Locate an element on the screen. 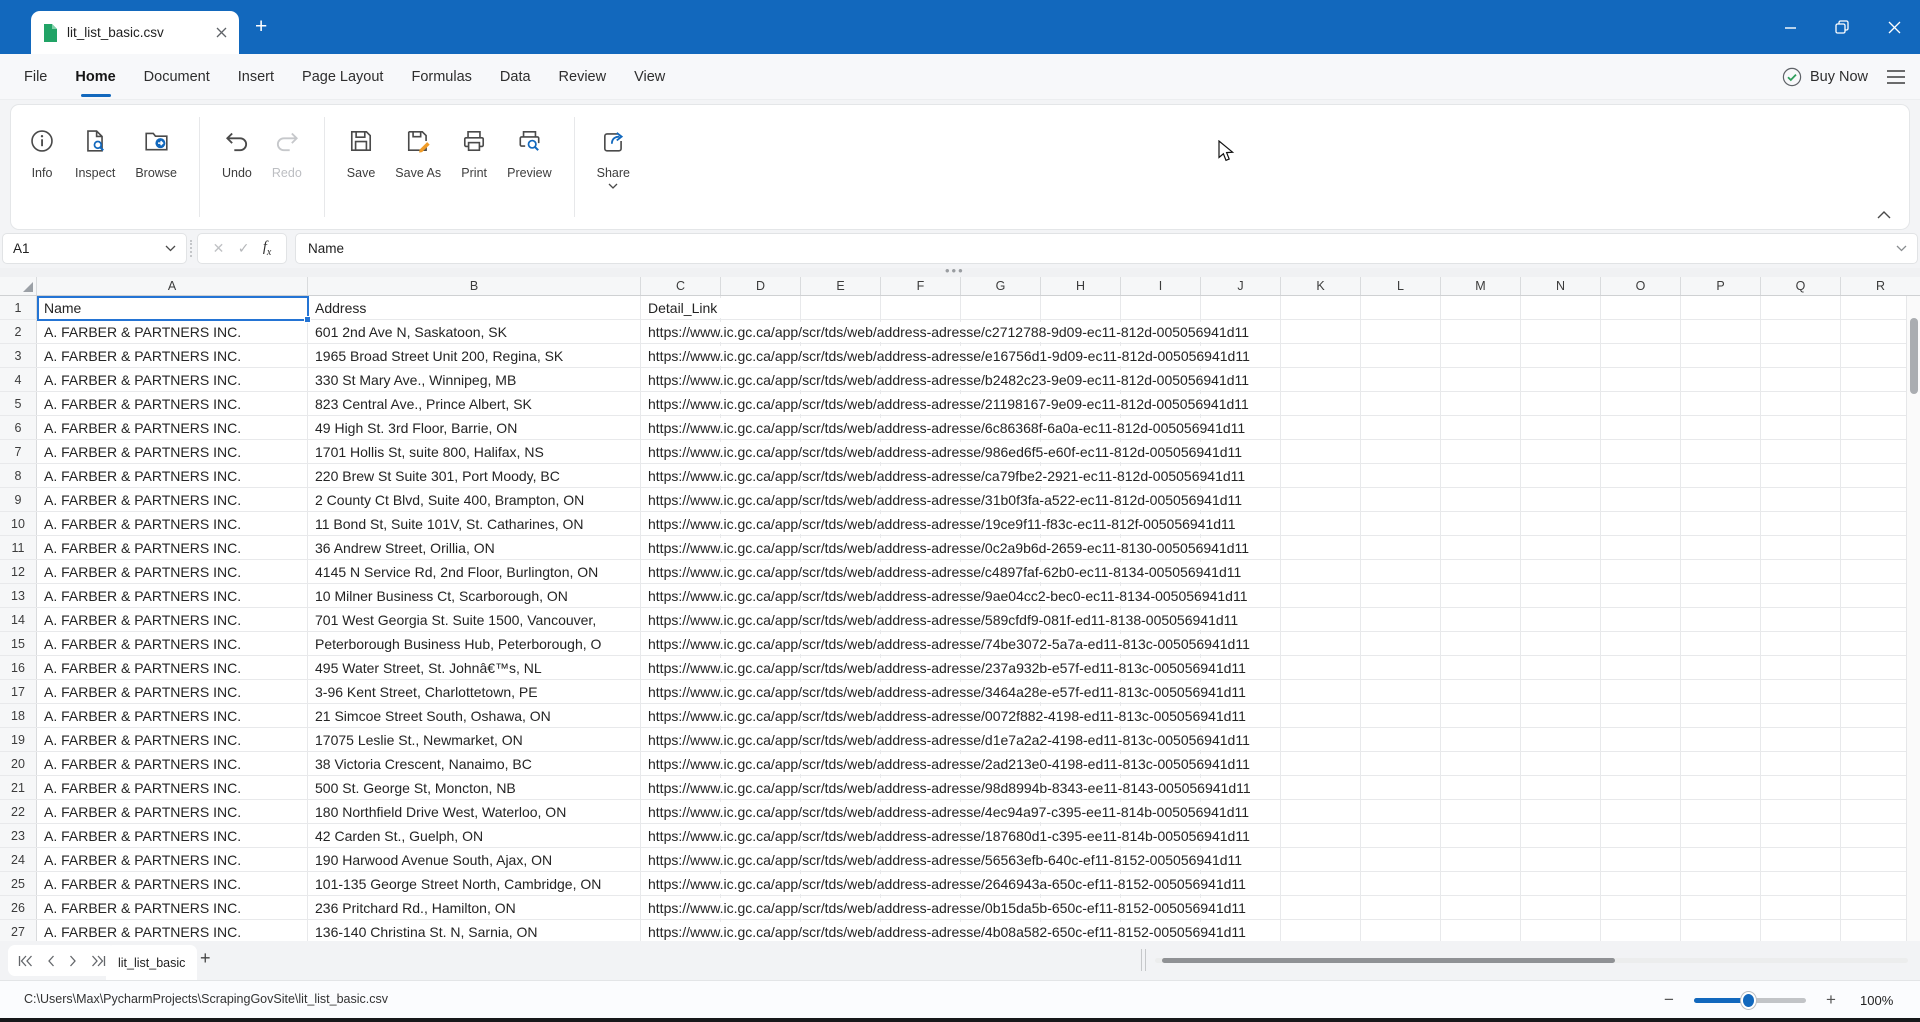  column-header-g: G is located at coordinates (1001, 286).